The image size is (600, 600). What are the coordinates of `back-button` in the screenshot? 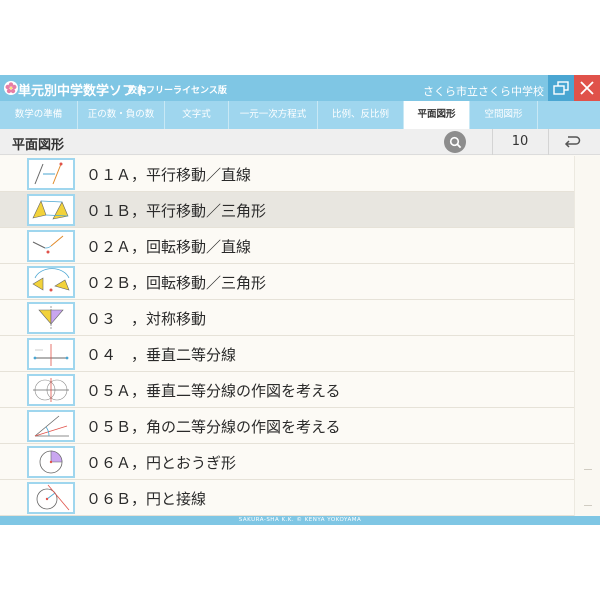 It's located at (572, 142).